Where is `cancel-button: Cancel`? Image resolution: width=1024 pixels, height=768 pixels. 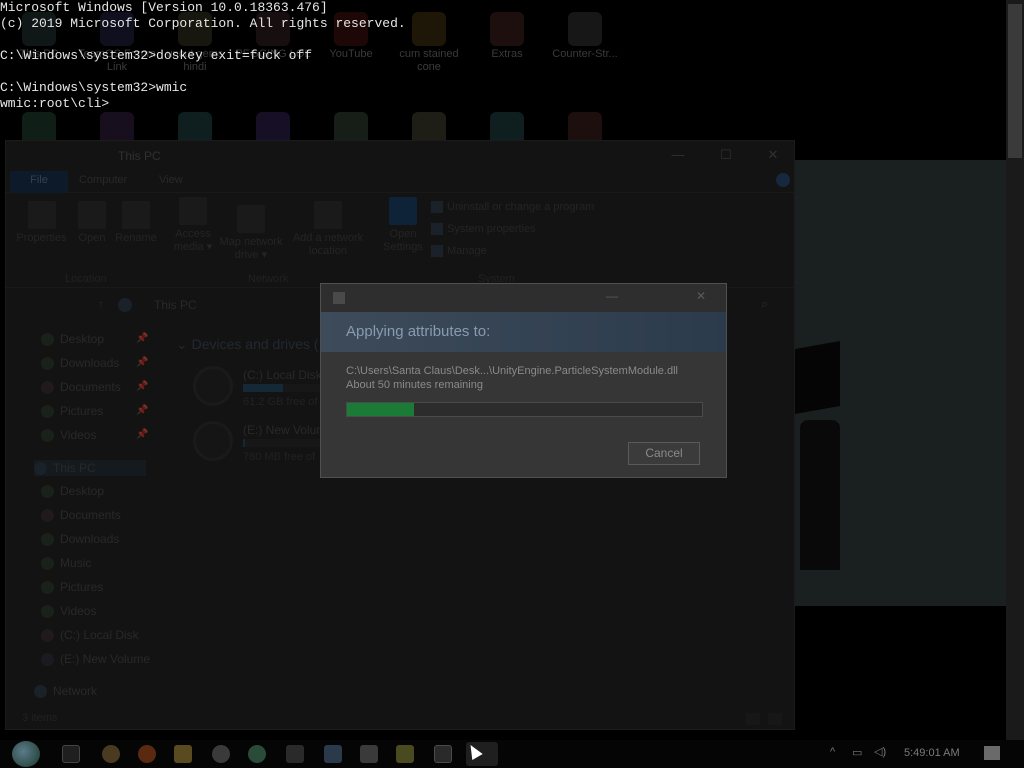
cancel-button: Cancel is located at coordinates (664, 453).